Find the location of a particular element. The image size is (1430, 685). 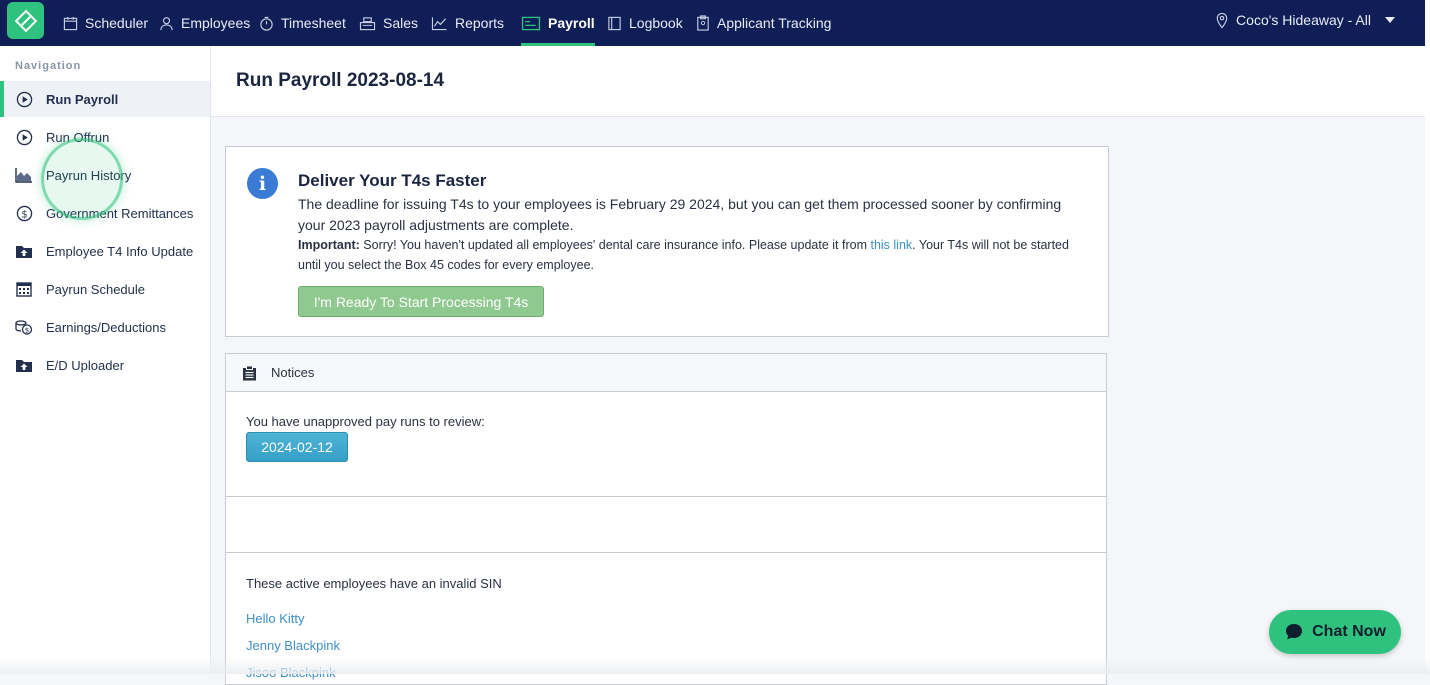

calendar-grid-icon is located at coordinates (24, 289).